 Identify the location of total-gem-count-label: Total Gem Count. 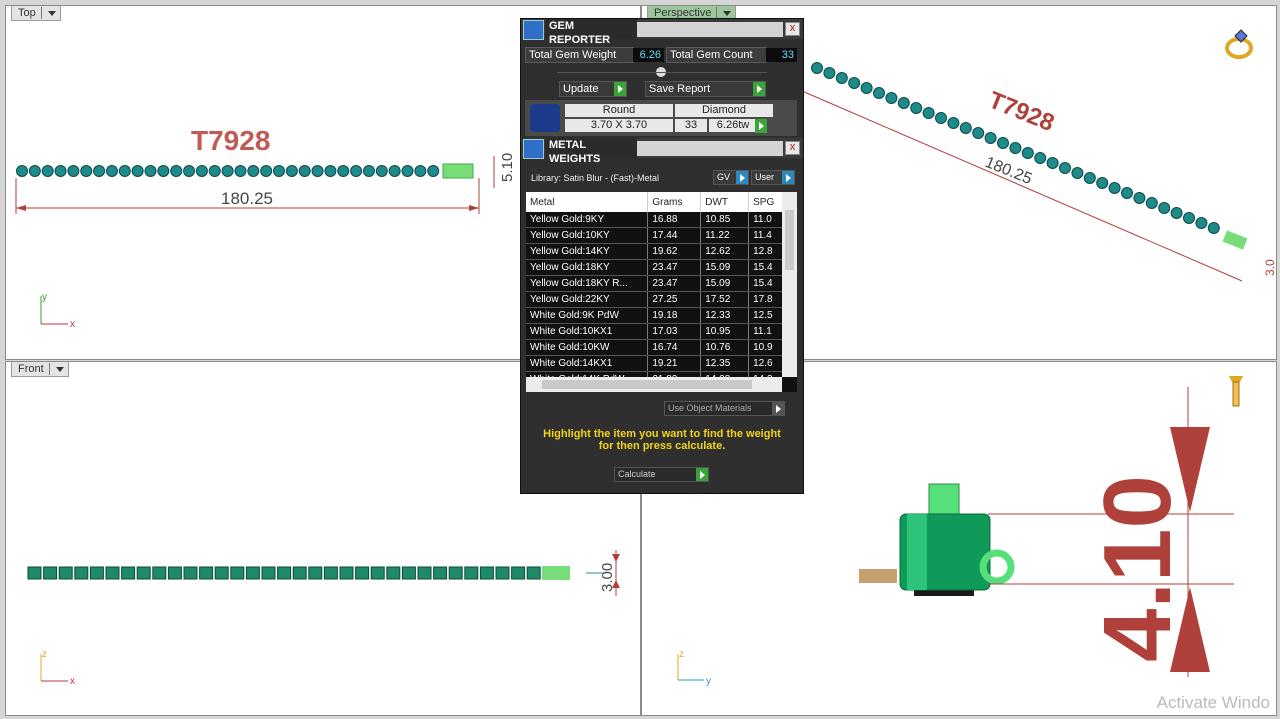
(716, 55).